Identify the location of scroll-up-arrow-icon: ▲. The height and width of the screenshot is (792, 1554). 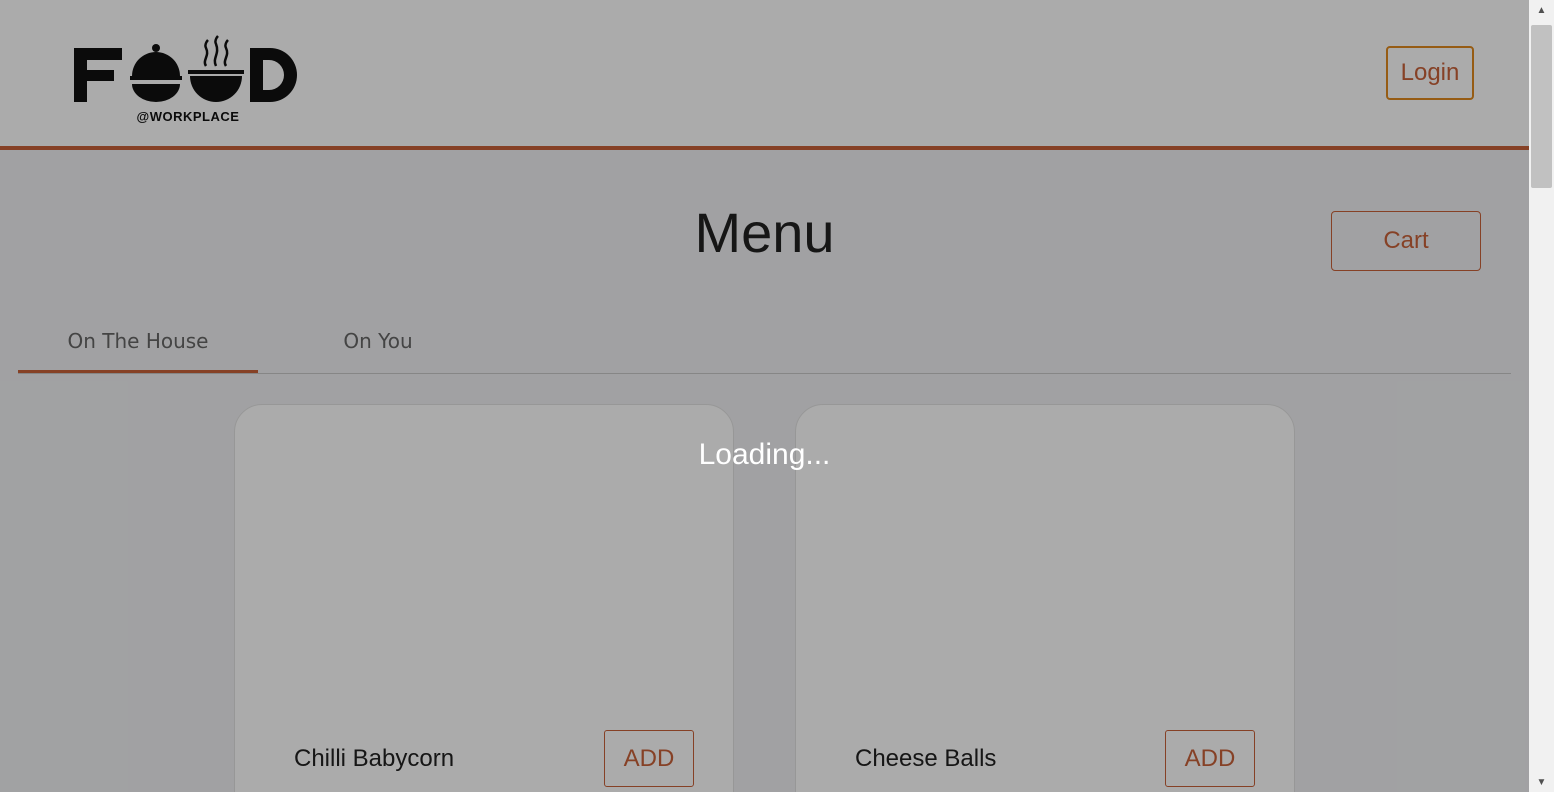
(1541, 10).